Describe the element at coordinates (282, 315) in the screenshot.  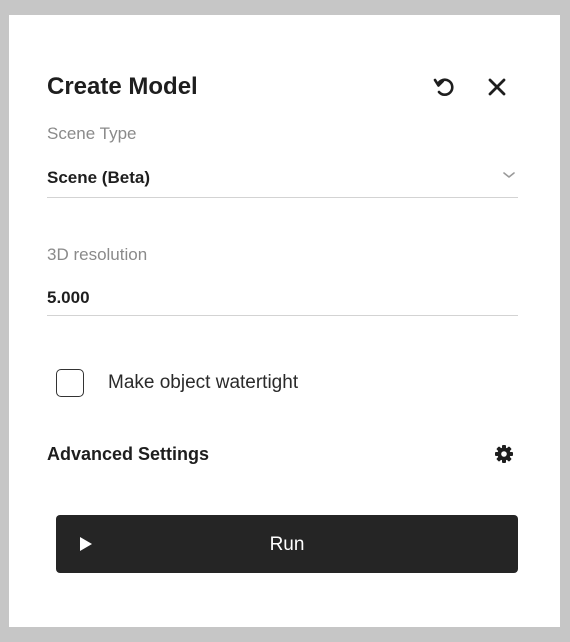
I see `resolution-divider` at that location.